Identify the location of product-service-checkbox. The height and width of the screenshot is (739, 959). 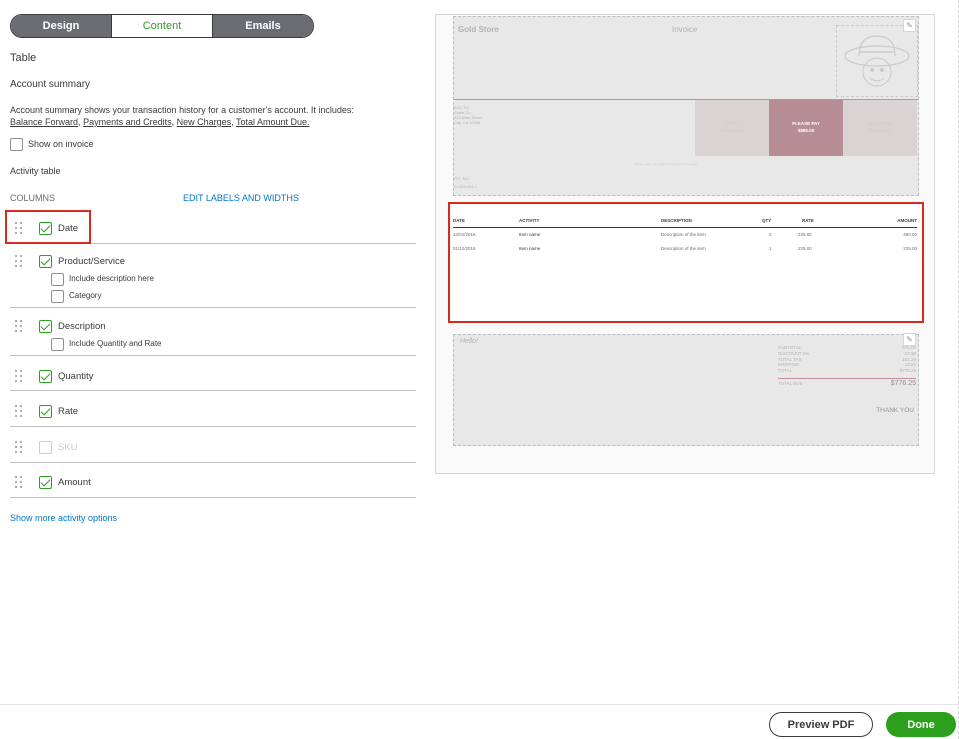
(45, 261).